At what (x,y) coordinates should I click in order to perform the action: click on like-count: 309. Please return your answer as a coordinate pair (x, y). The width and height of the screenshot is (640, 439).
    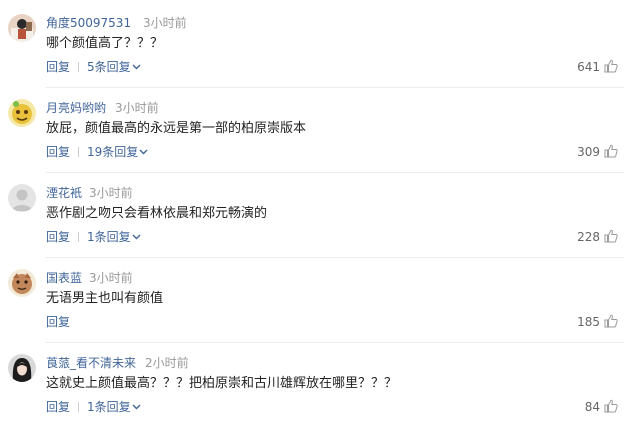
    Looking at the image, I should click on (588, 152).